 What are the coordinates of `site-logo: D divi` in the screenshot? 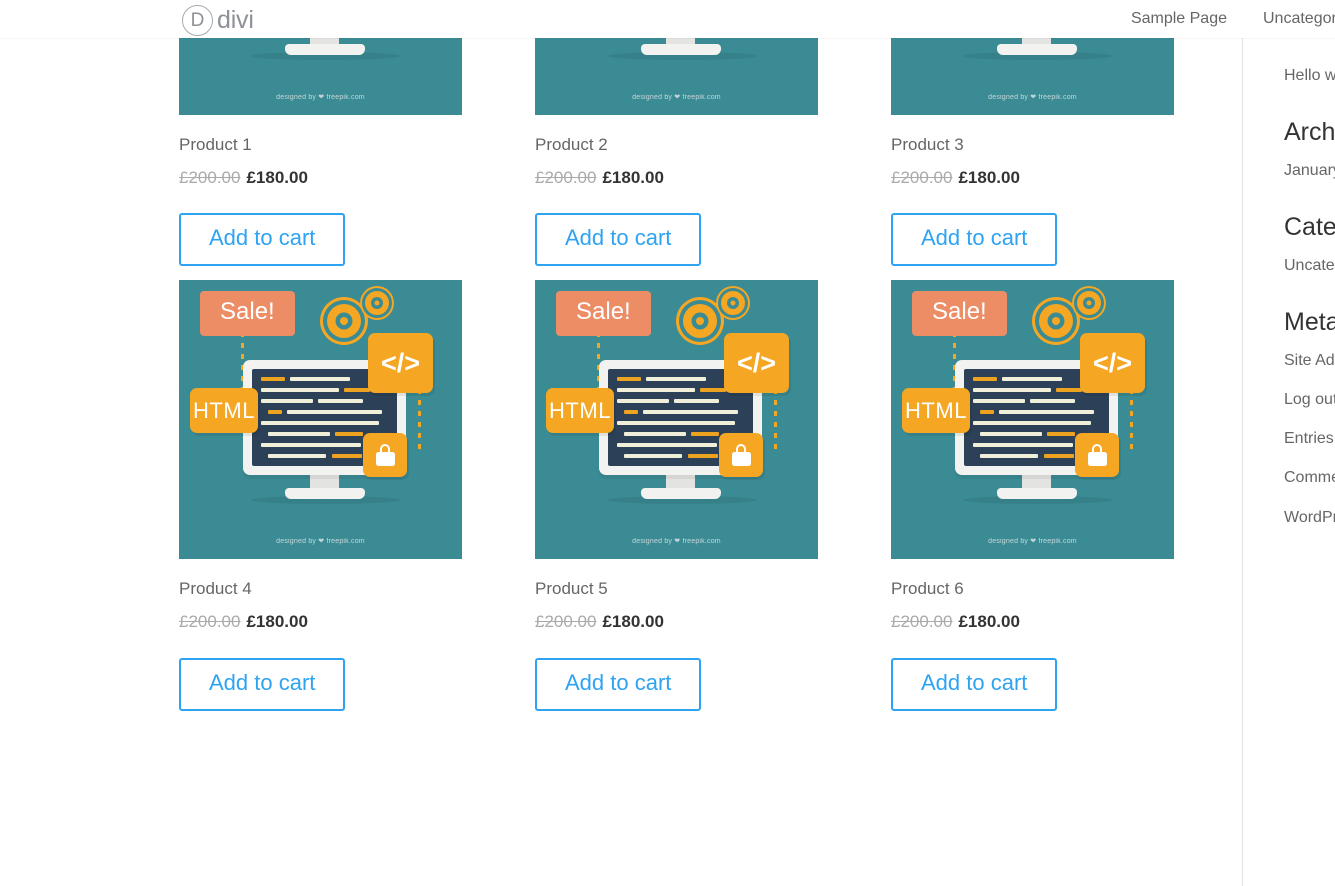 It's located at (218, 20).